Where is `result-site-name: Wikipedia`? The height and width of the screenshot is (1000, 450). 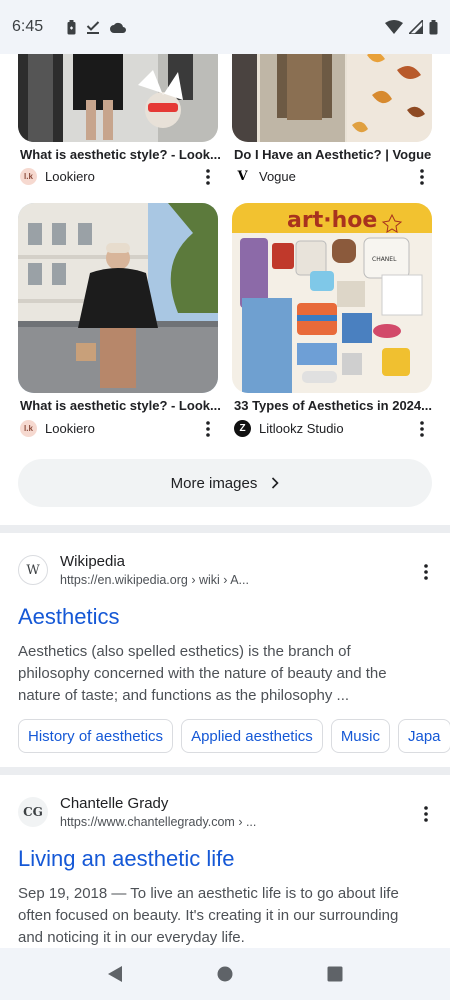
result-site-name: Wikipedia is located at coordinates (93, 561).